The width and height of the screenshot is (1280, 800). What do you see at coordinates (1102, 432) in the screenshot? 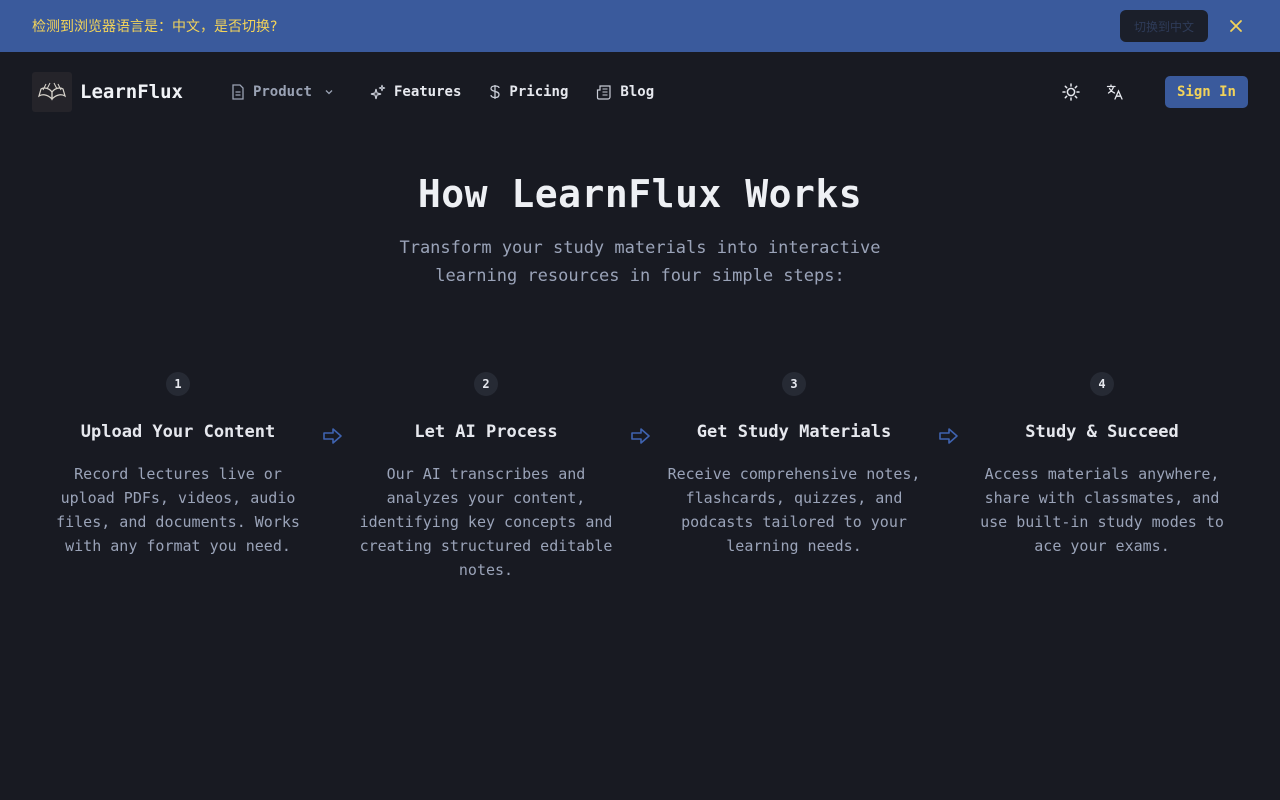
I see `step-title: Study & Succeed` at bounding box center [1102, 432].